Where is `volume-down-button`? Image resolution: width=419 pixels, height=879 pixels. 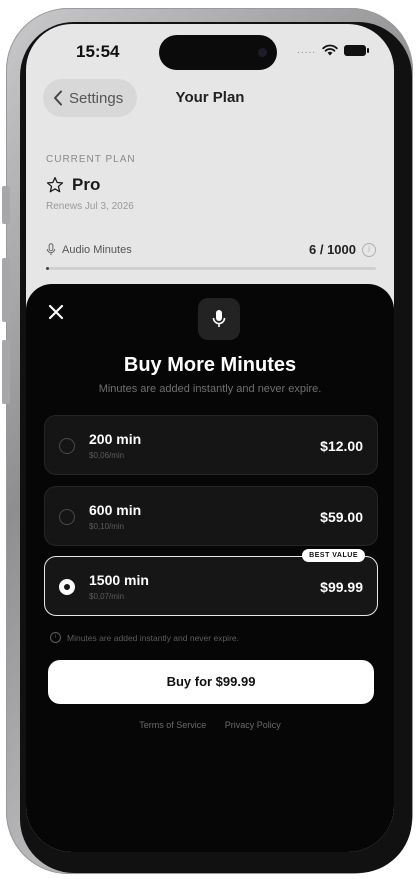 volume-down-button is located at coordinates (6, 372).